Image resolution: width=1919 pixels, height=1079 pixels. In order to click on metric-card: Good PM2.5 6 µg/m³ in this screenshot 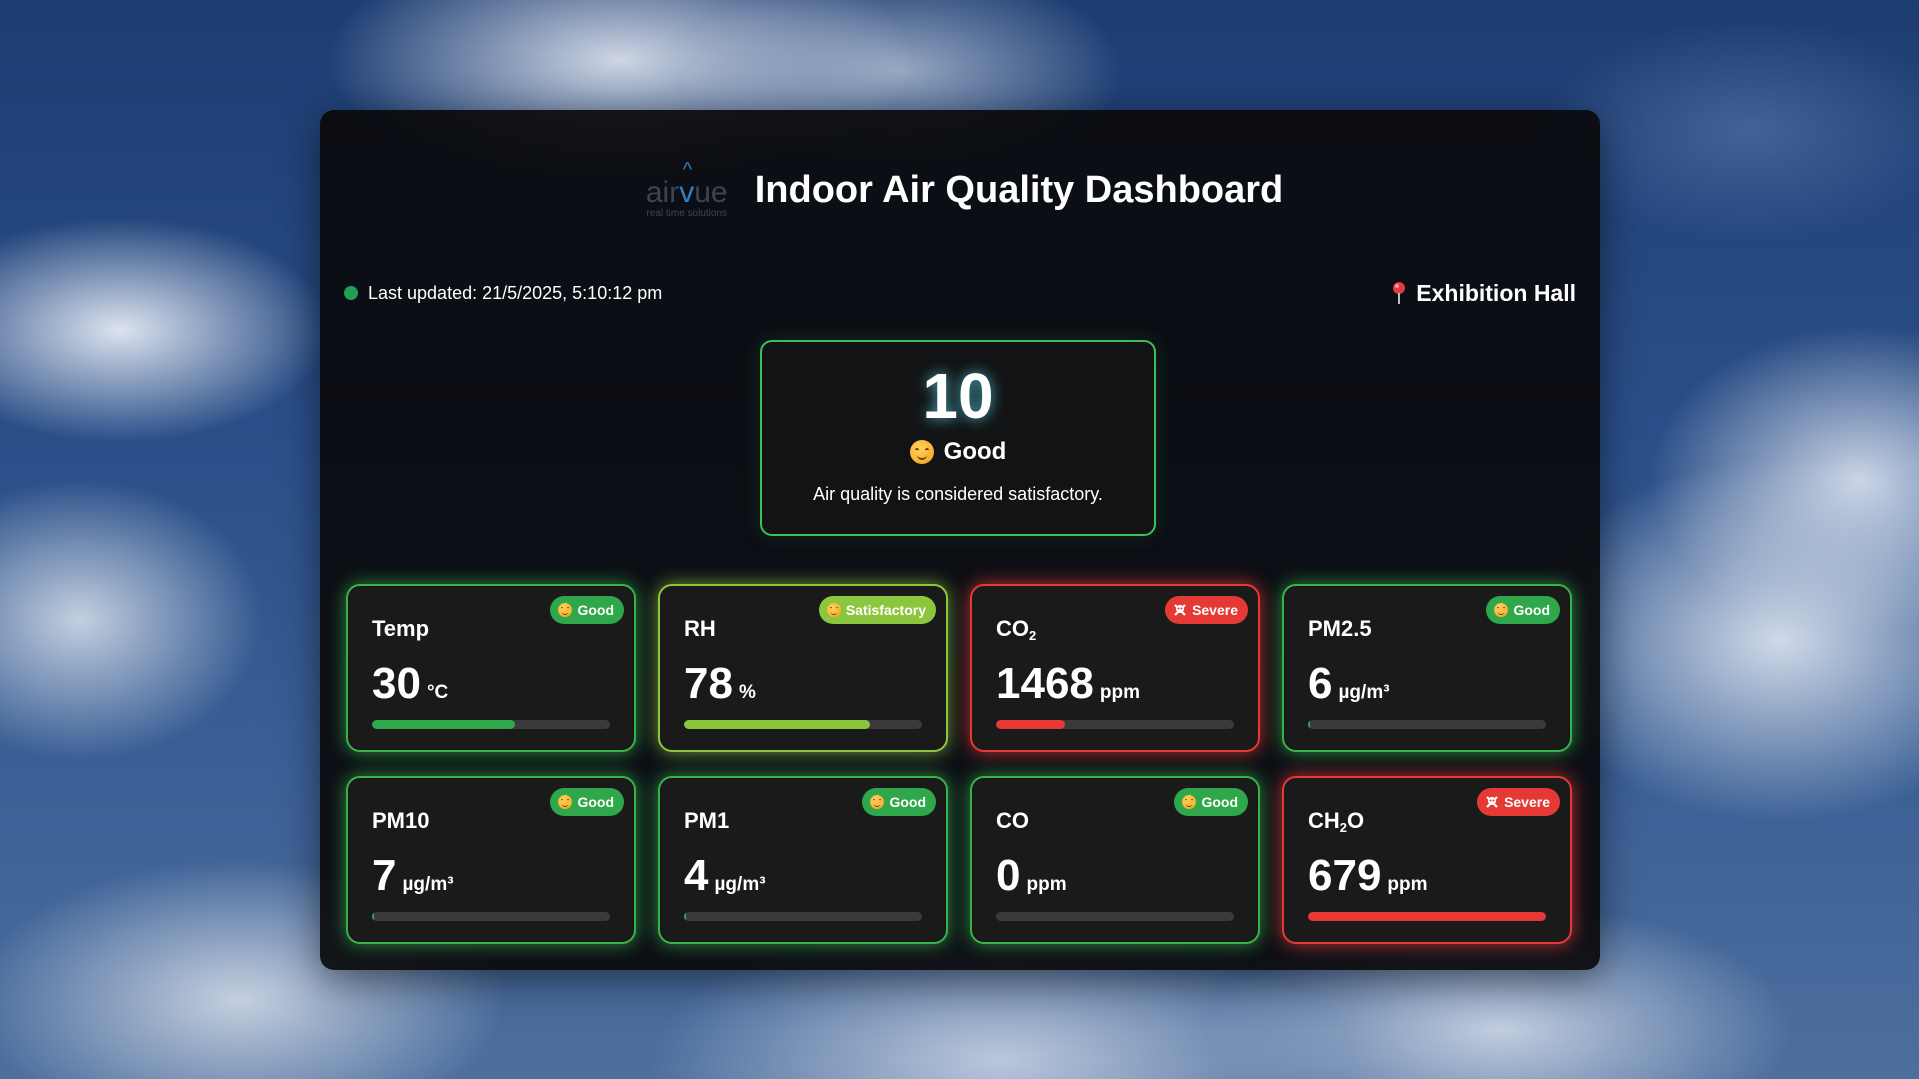, I will do `click(1427, 668)`.